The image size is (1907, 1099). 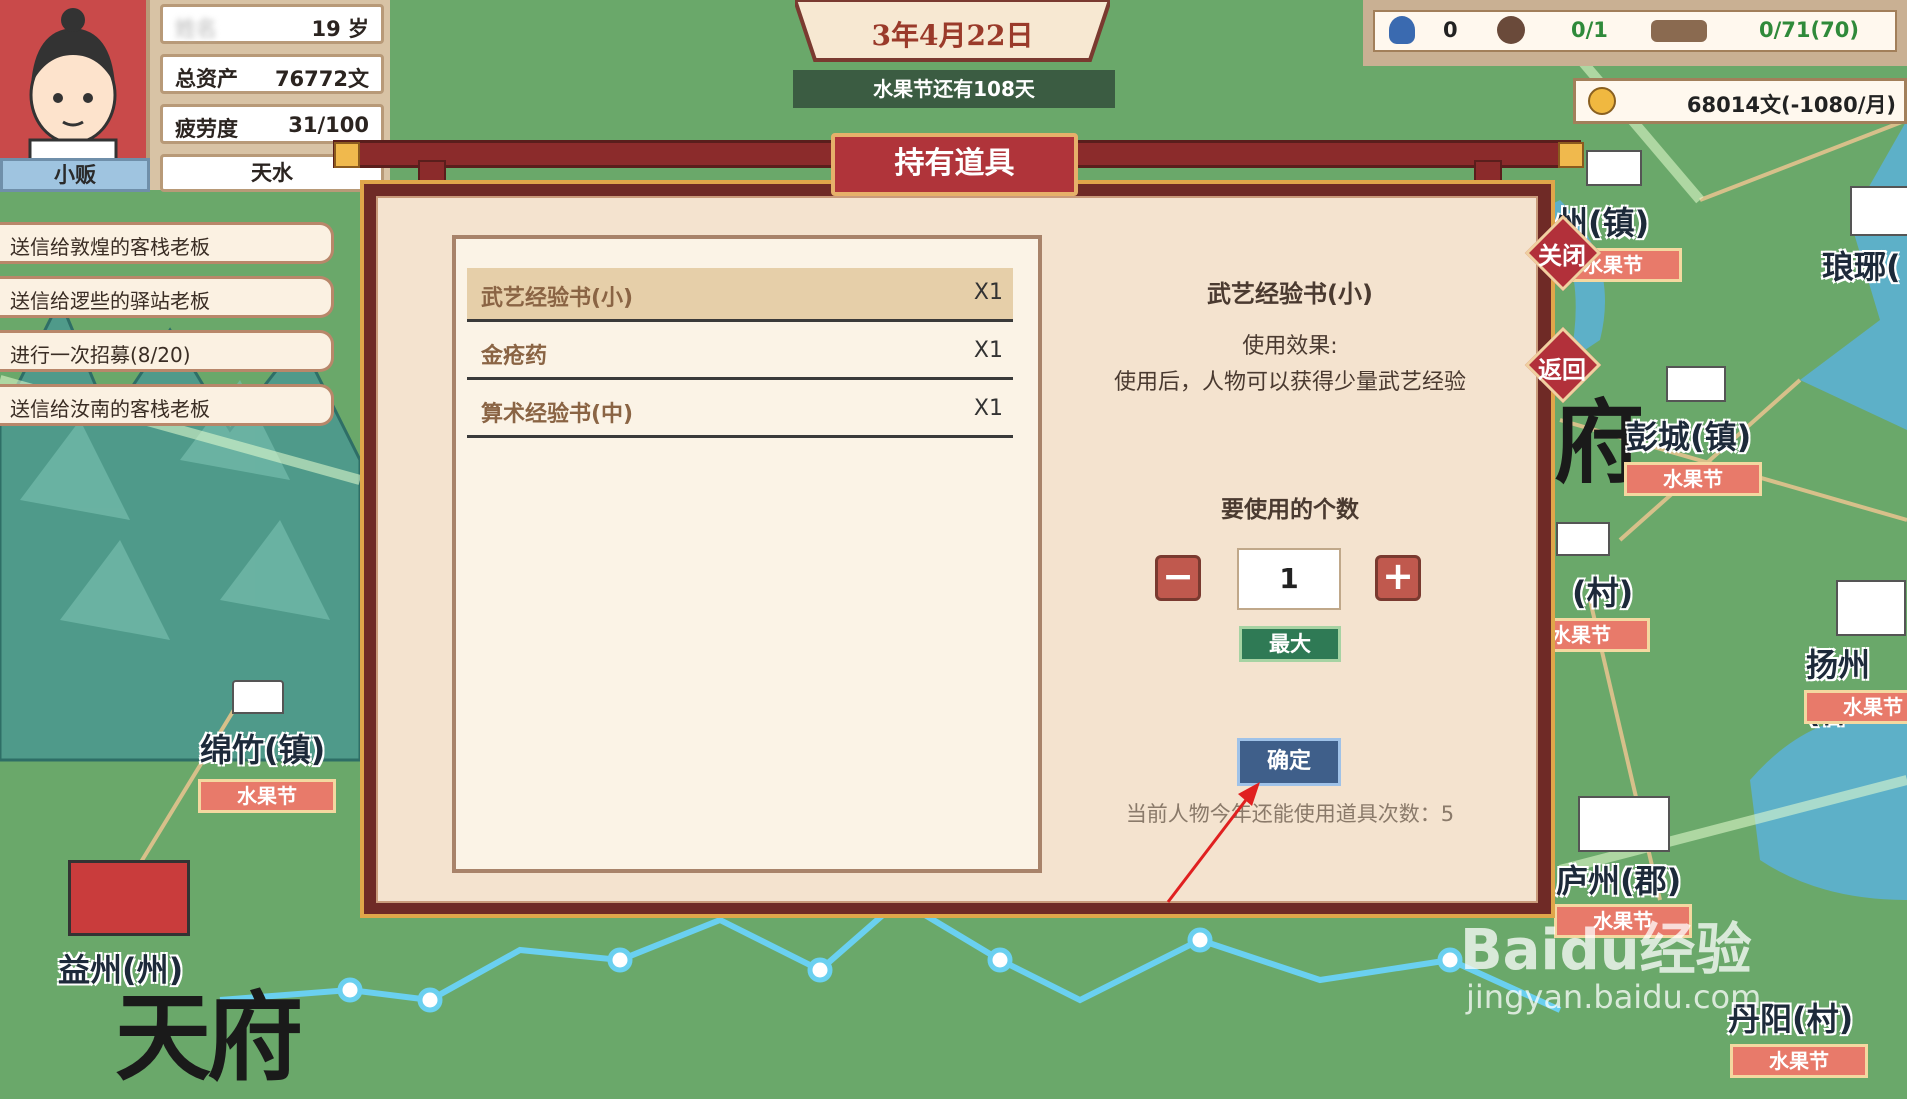 What do you see at coordinates (1511, 30) in the screenshot?
I see `servant-icon` at bounding box center [1511, 30].